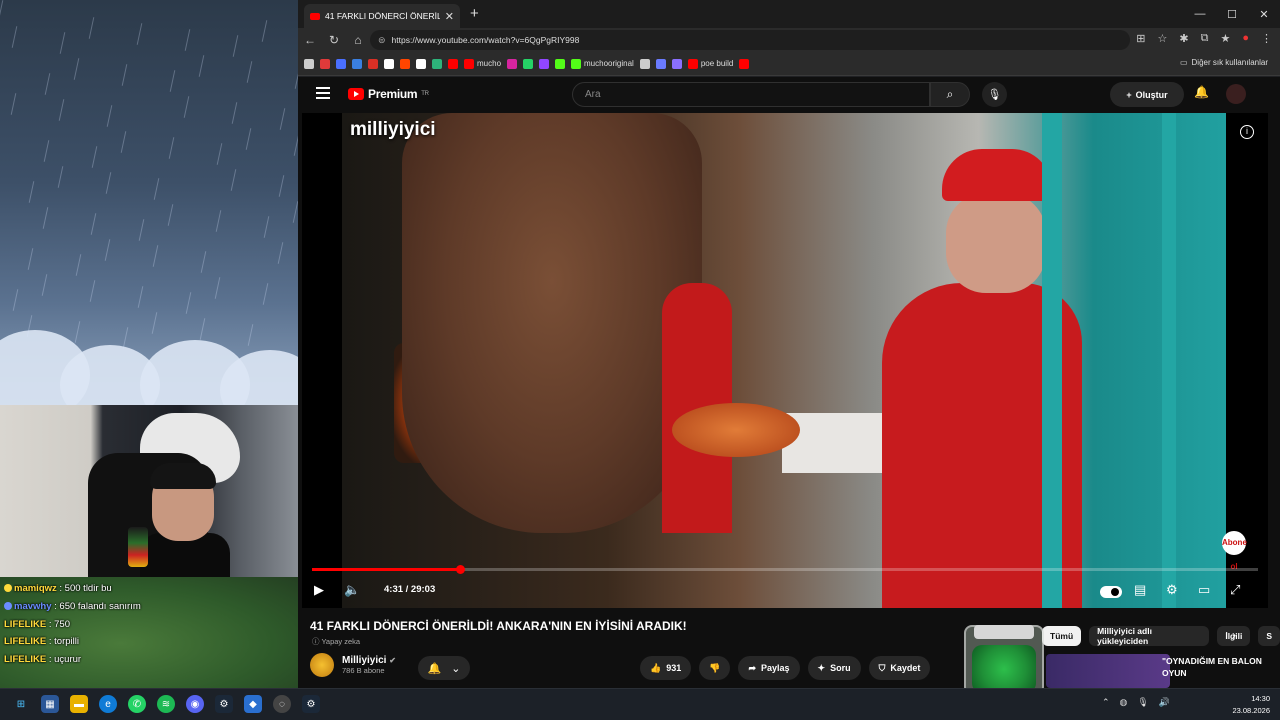 This screenshot has width=1280, height=720. What do you see at coordinates (323, 93) in the screenshot?
I see `menu-icon` at bounding box center [323, 93].